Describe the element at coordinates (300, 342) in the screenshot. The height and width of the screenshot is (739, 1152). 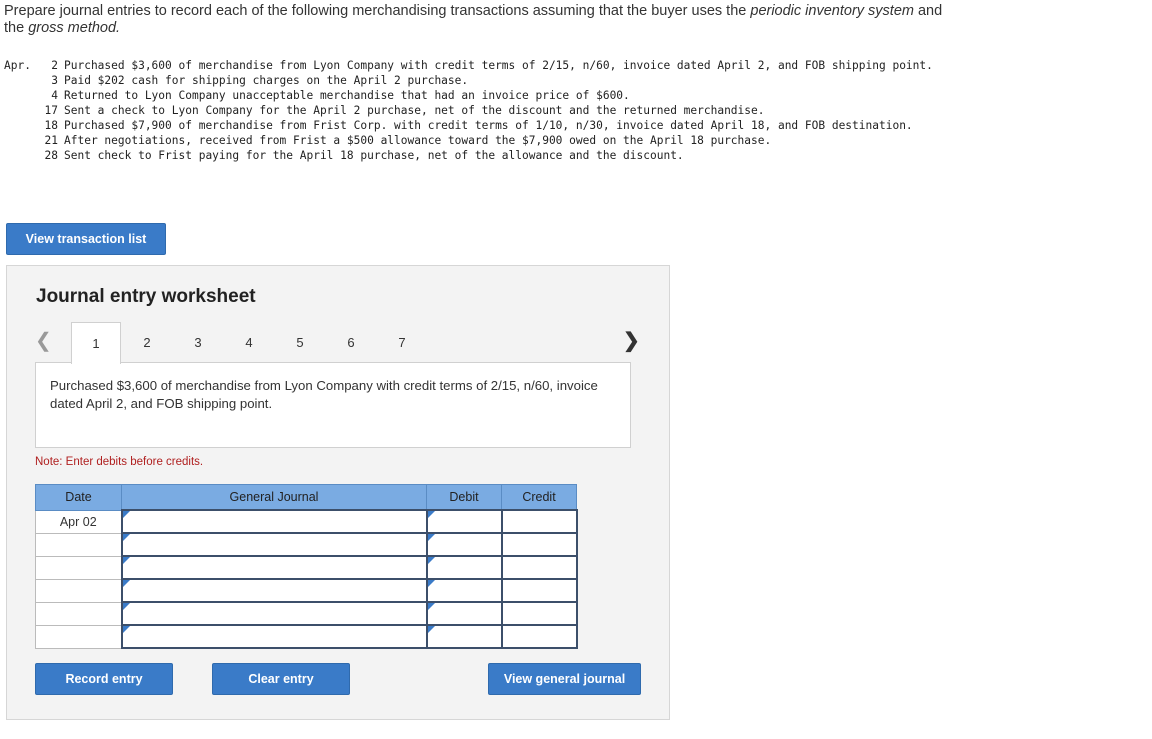
I see `tab-5: 5` at that location.